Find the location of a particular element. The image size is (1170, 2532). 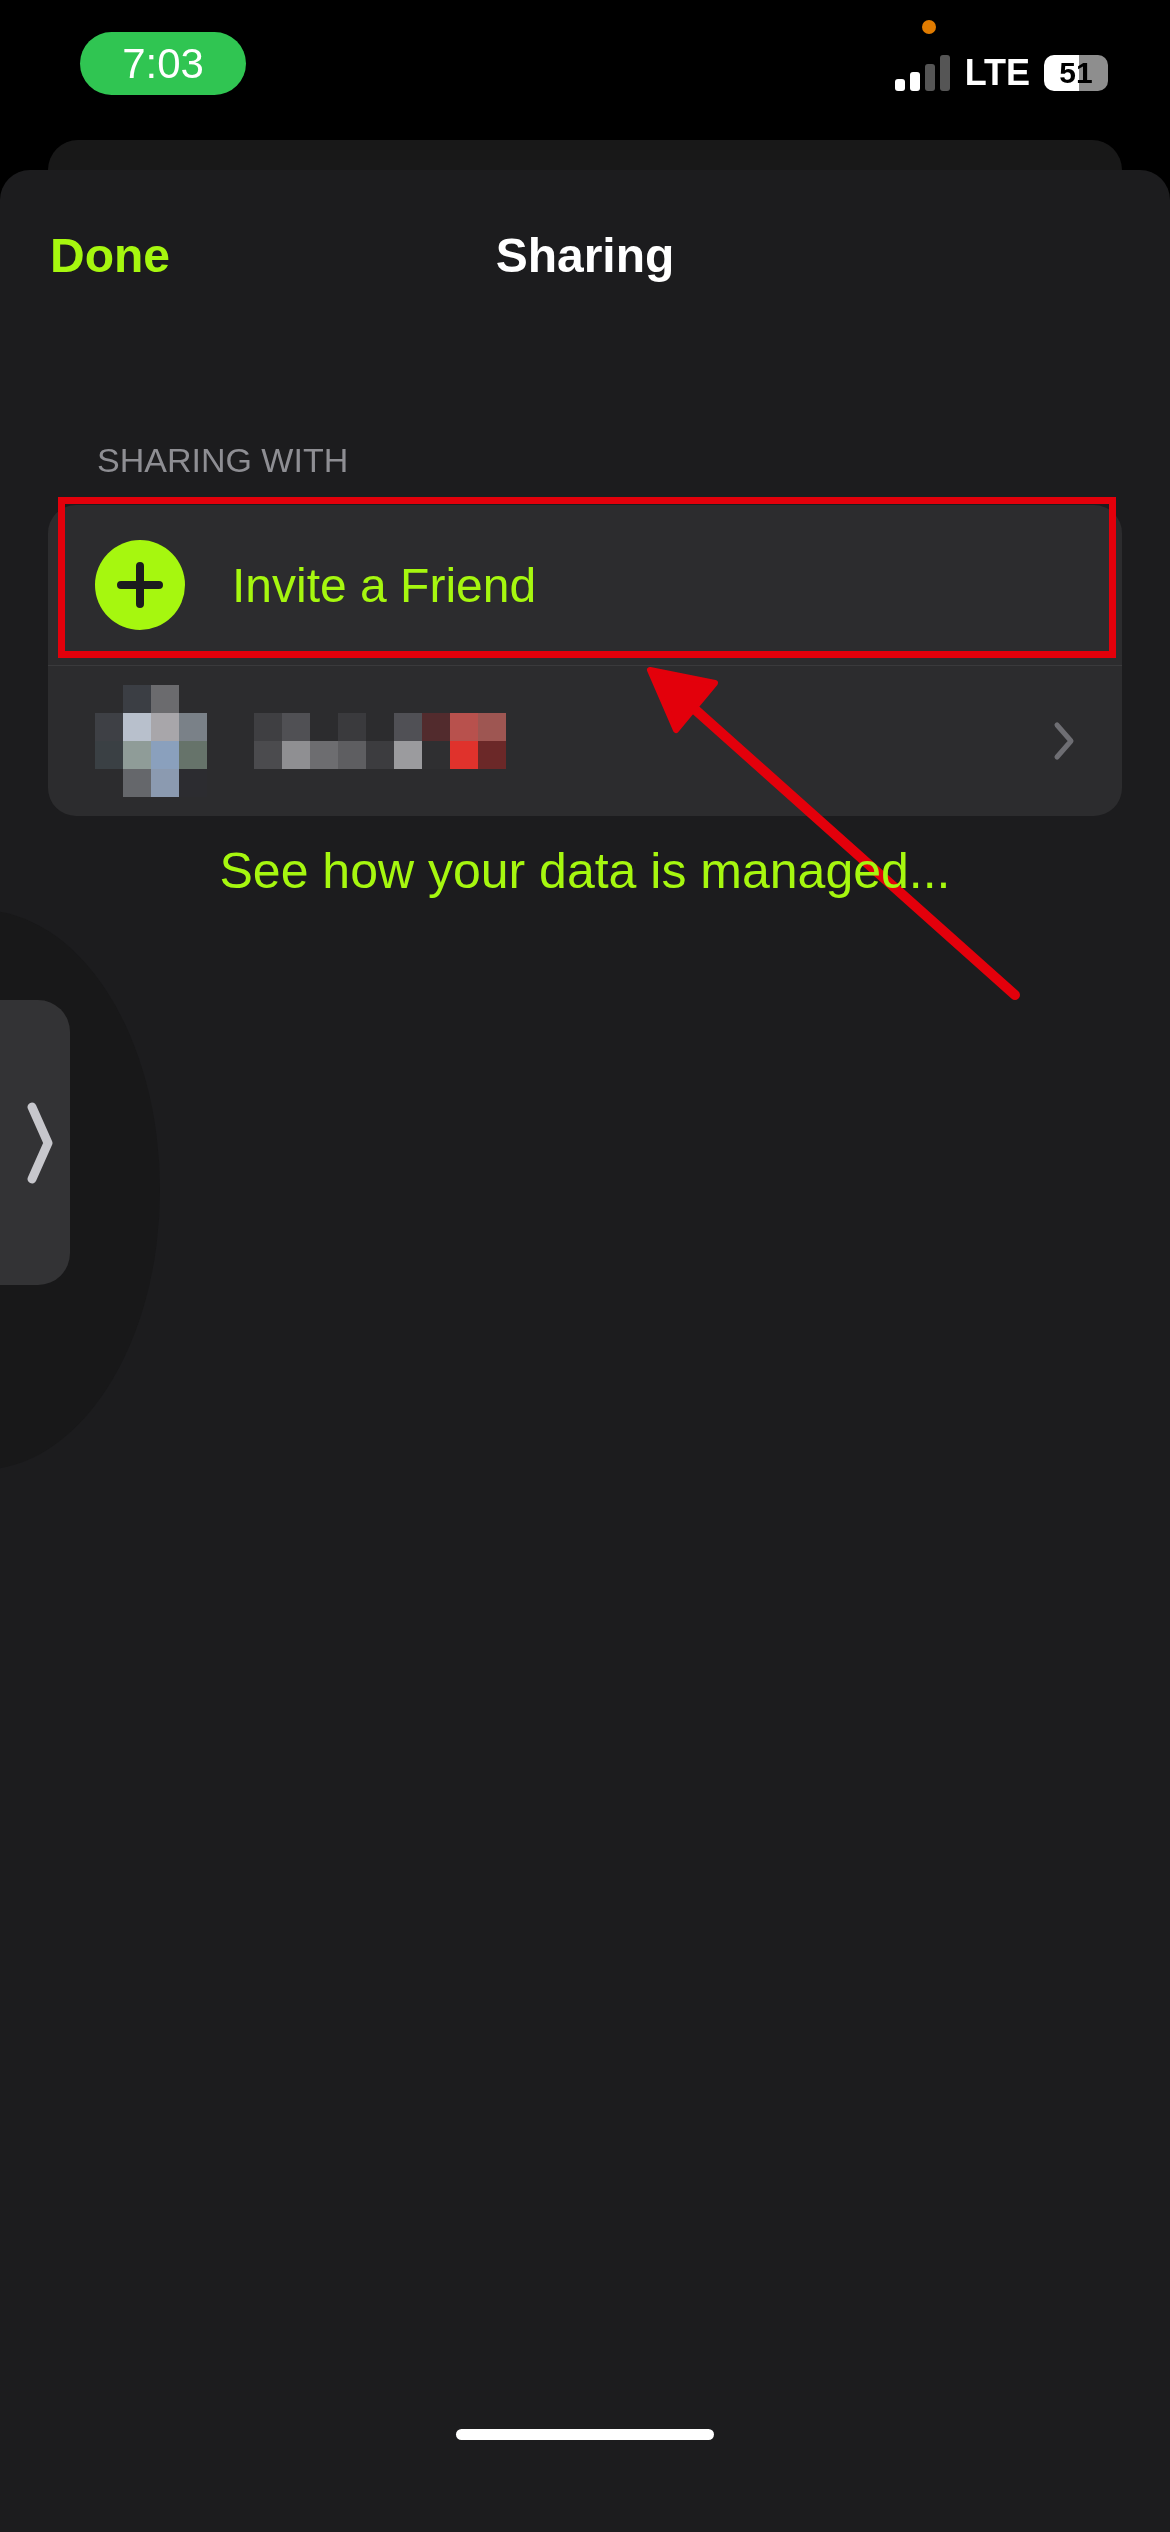

signal-icon is located at coordinates (922, 73).